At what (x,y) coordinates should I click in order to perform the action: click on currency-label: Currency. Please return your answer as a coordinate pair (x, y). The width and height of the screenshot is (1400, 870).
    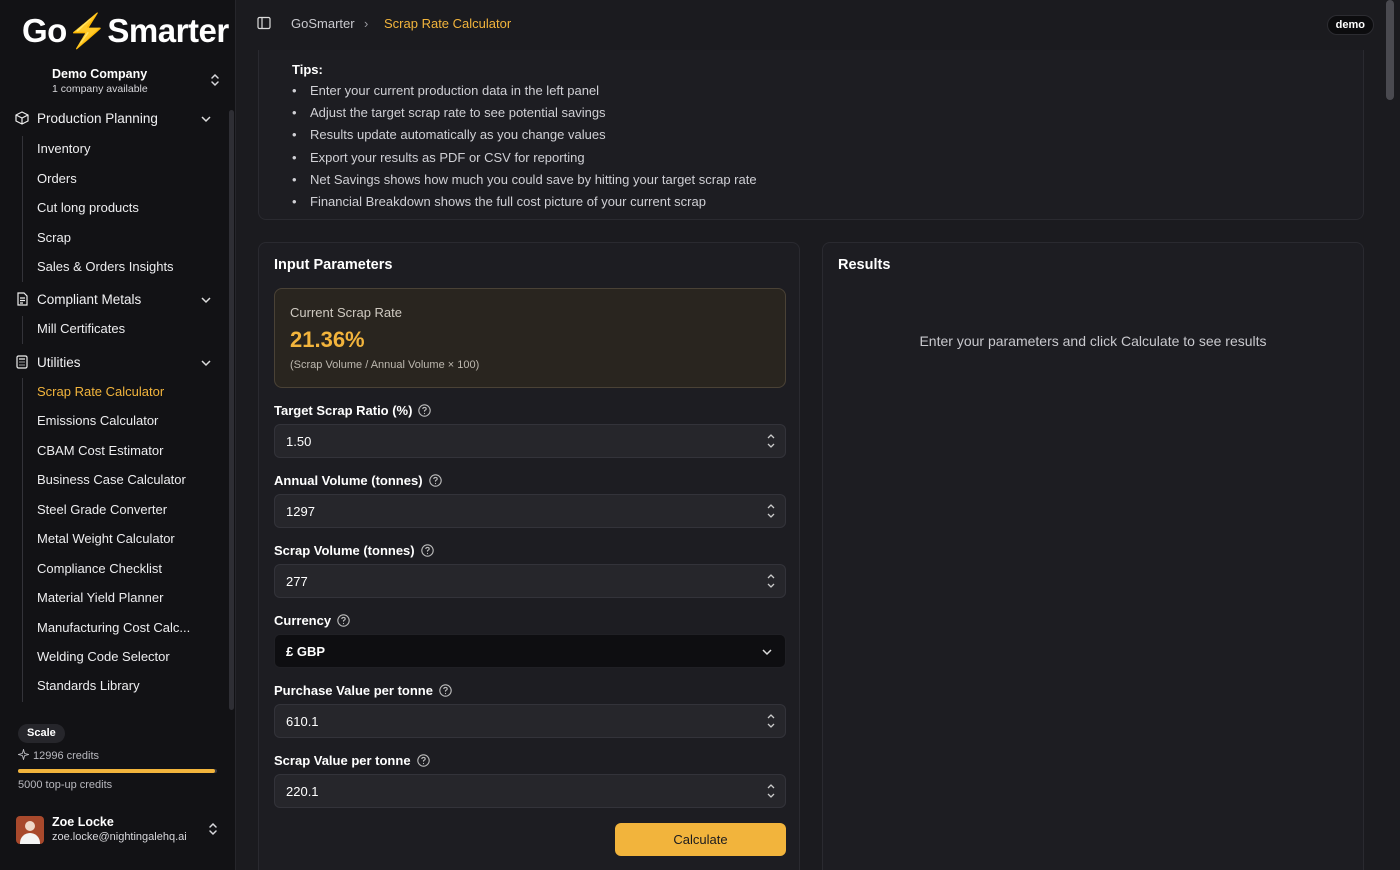
    Looking at the image, I should click on (312, 620).